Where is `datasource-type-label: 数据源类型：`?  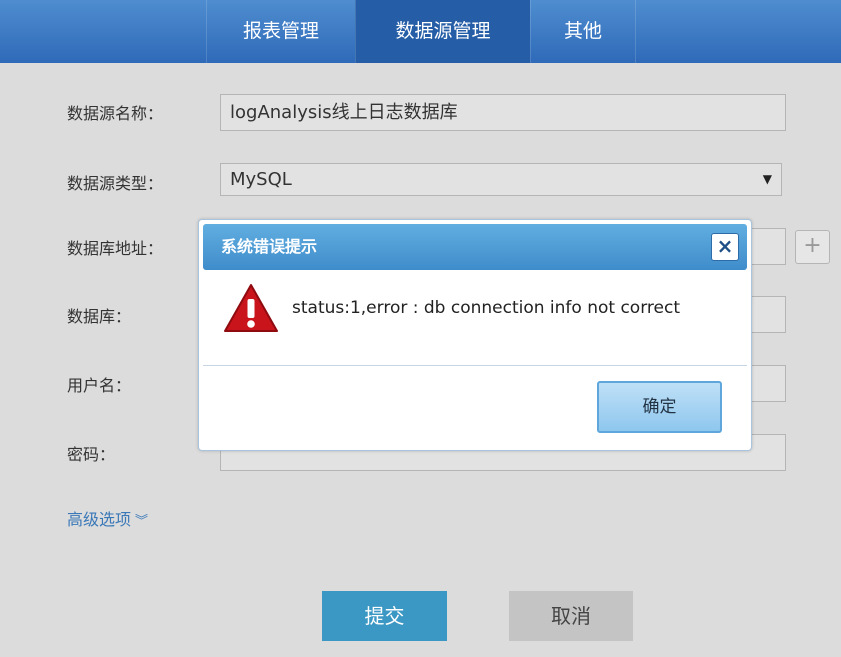 datasource-type-label: 数据源类型： is located at coordinates (115, 183).